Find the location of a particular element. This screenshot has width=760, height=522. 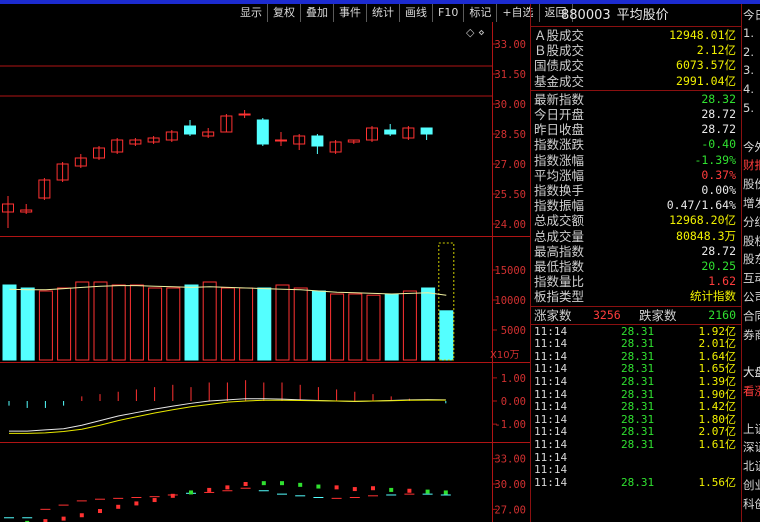

summary-row: 基金成交 2991.04亿 is located at coordinates (636, 81).